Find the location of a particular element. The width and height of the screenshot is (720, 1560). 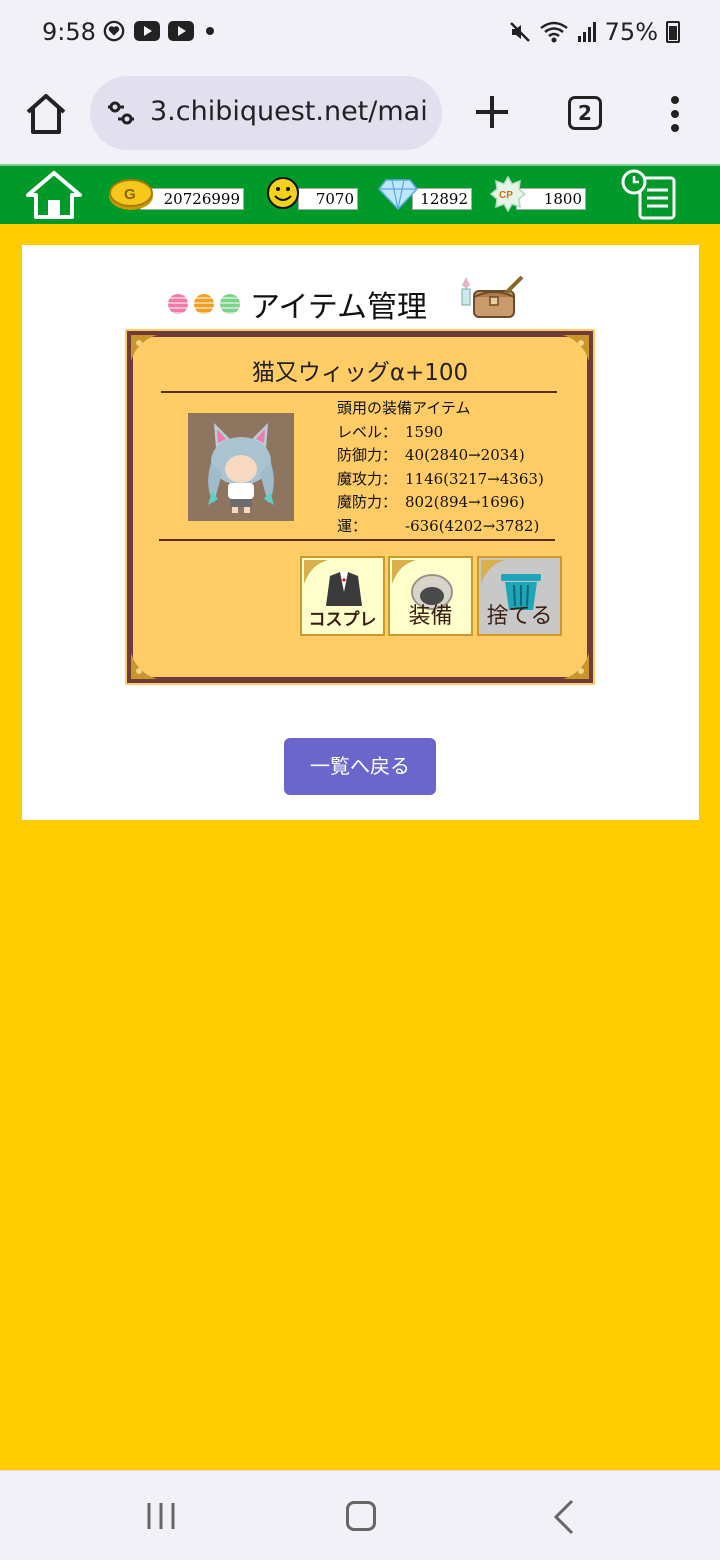

tab-switcher-button: 2 is located at coordinates (585, 113).